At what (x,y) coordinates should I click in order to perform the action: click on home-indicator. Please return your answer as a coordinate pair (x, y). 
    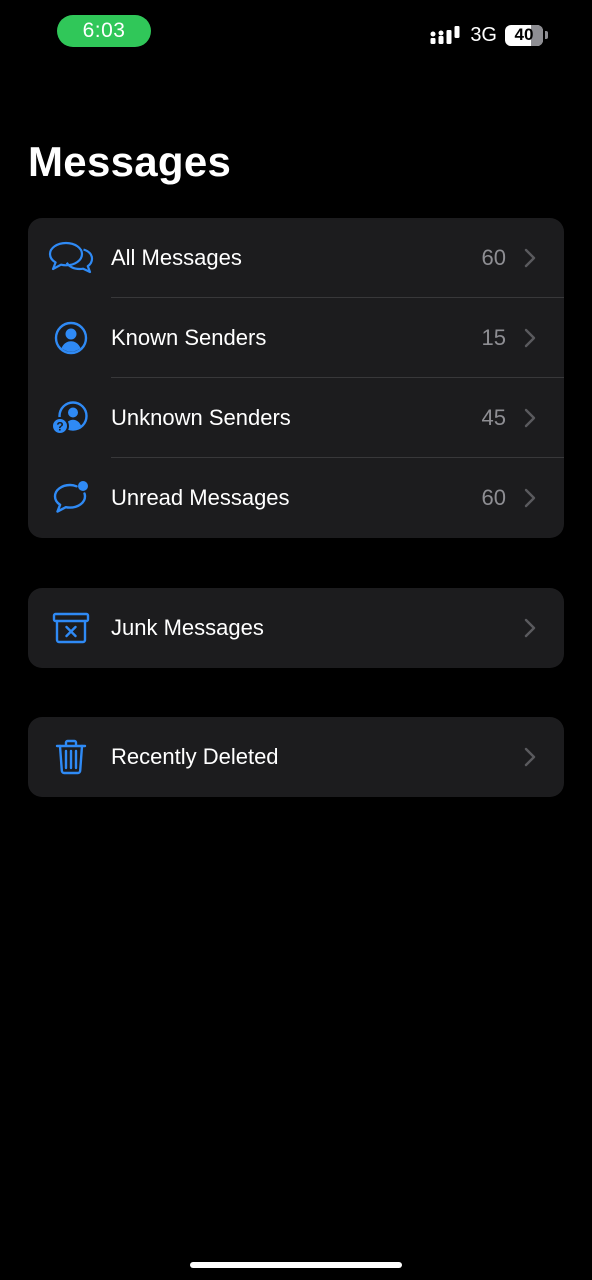
    Looking at the image, I should click on (296, 1265).